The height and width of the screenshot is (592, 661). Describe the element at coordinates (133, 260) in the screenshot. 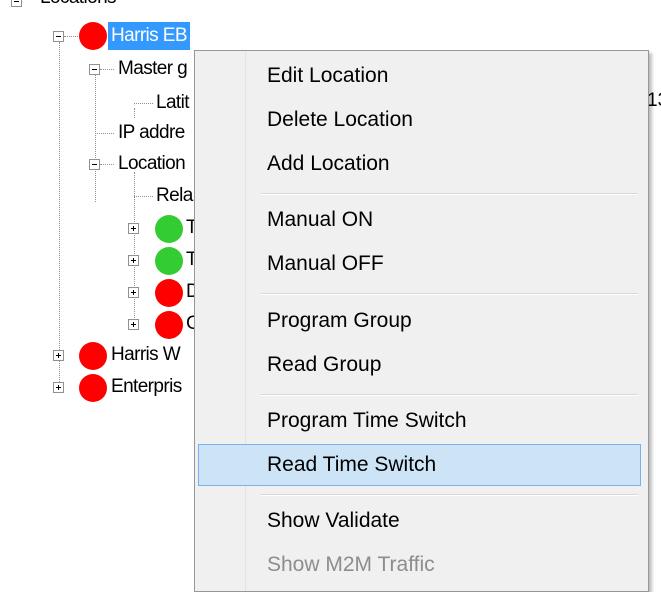

I see `child-2-expander` at that location.